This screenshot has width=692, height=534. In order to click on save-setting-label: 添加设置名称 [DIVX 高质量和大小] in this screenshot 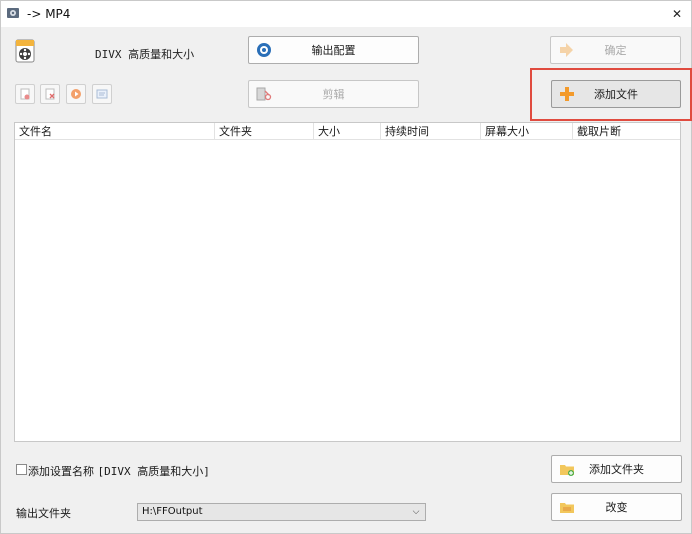, I will do `click(119, 471)`.